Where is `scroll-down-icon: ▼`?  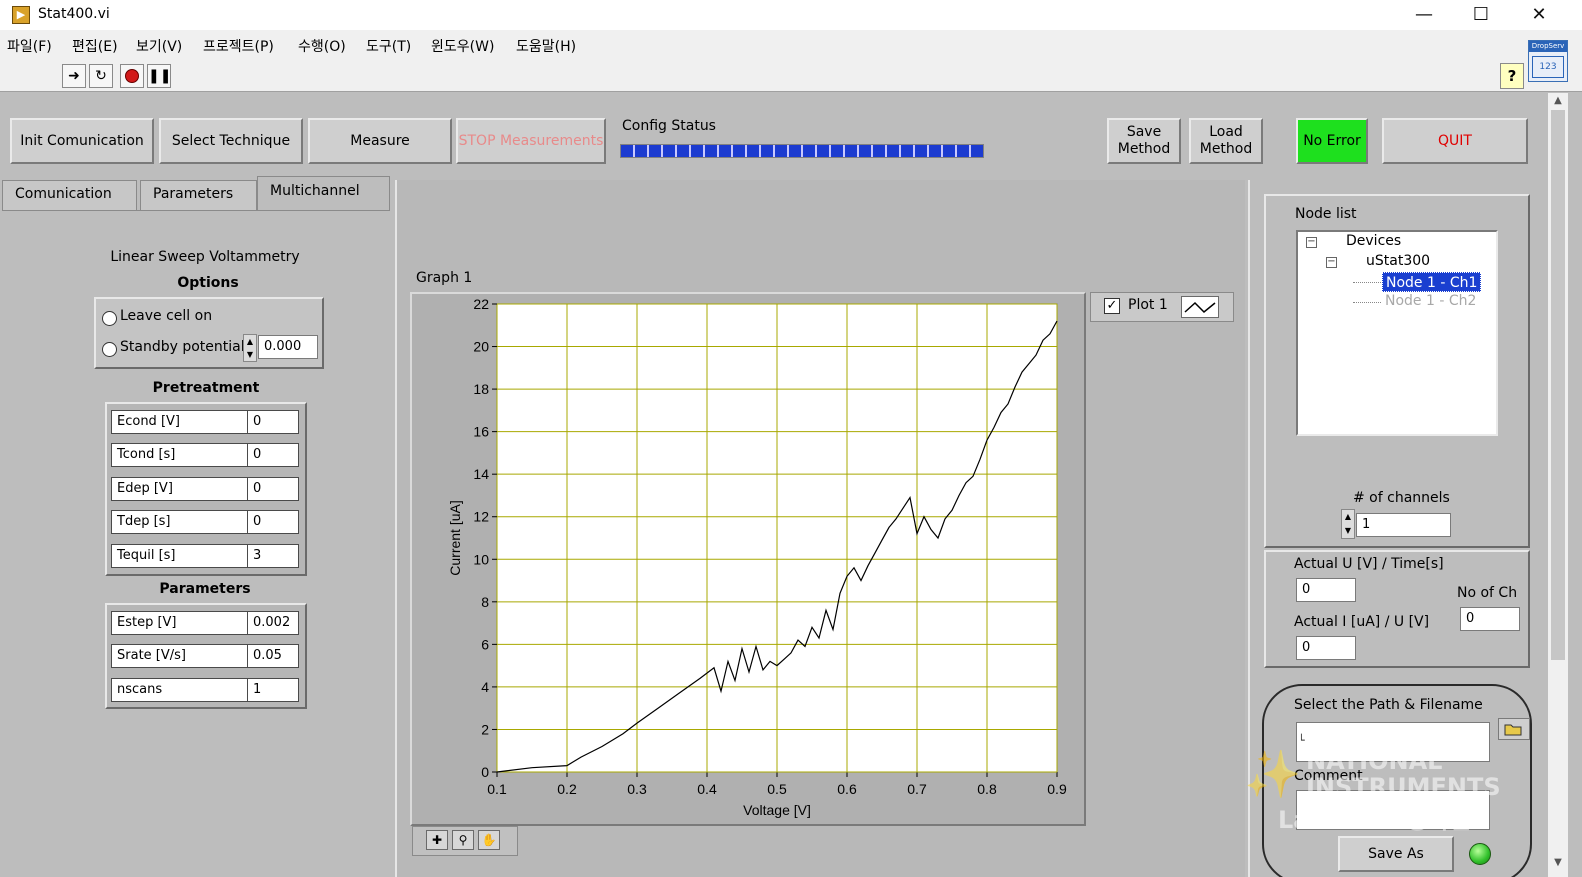 scroll-down-icon: ▼ is located at coordinates (1558, 865).